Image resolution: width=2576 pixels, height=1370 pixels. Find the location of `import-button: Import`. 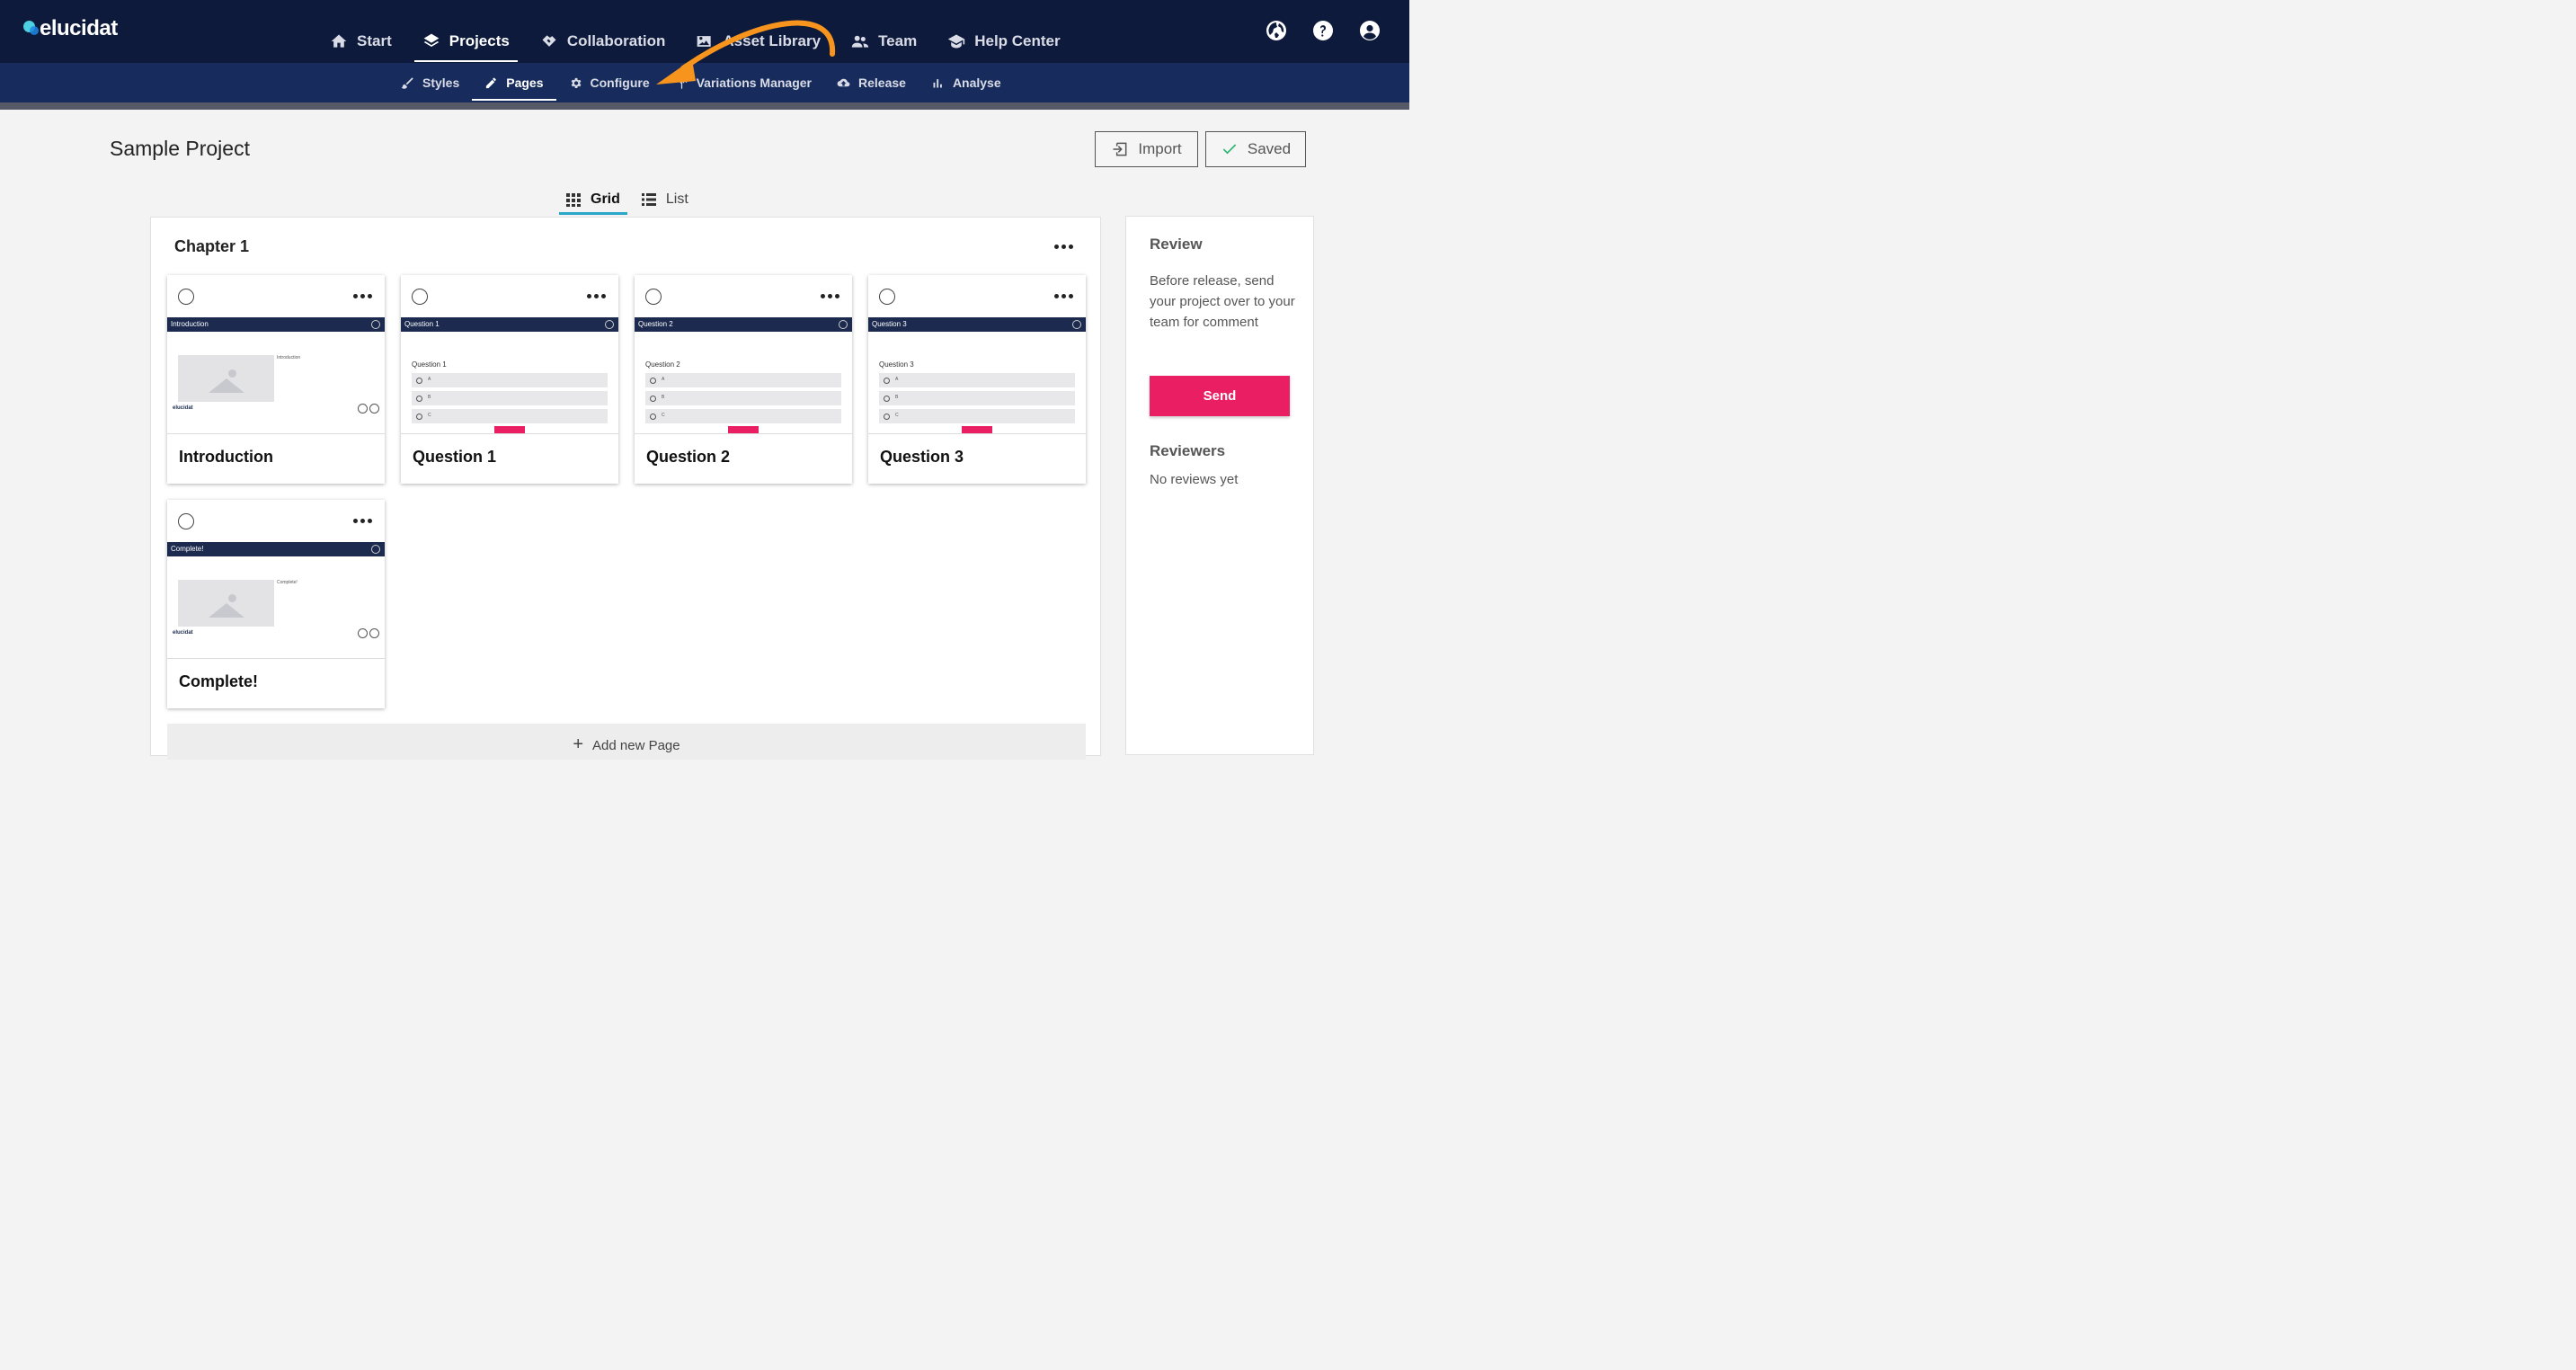

import-button: Import is located at coordinates (1146, 149).